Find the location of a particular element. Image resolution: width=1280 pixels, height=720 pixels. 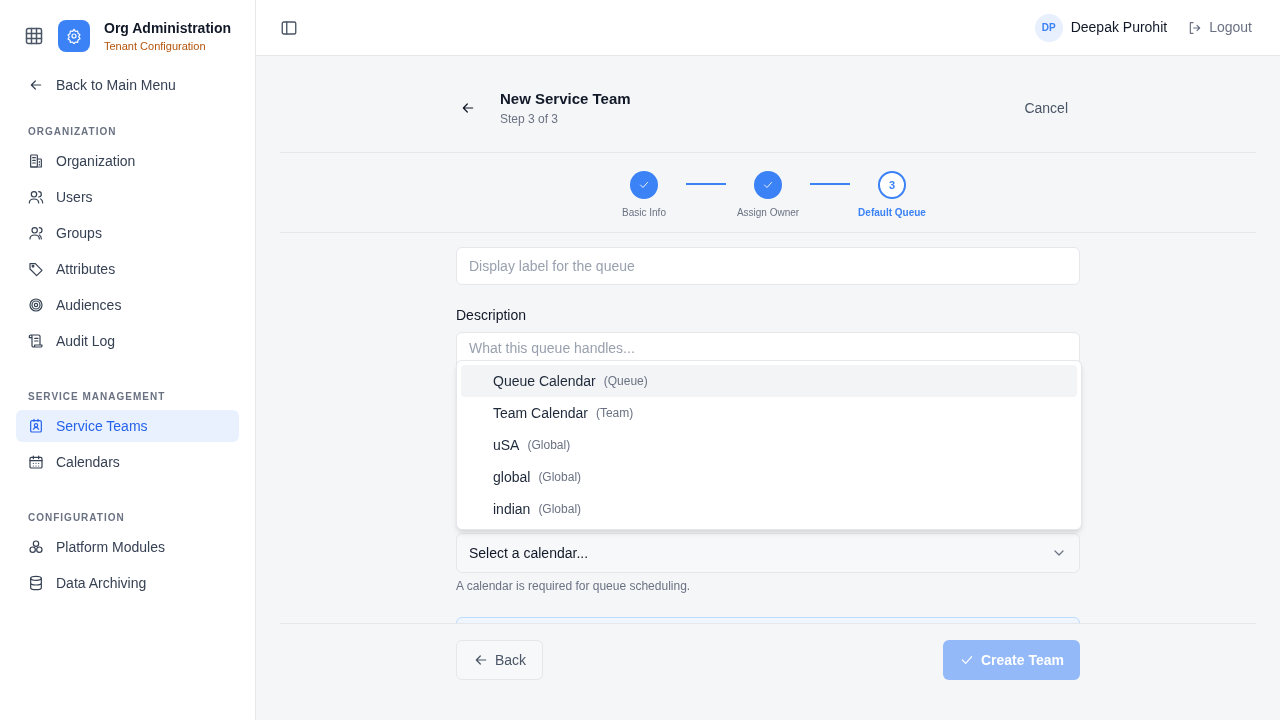

option-name: indian is located at coordinates (512, 509).